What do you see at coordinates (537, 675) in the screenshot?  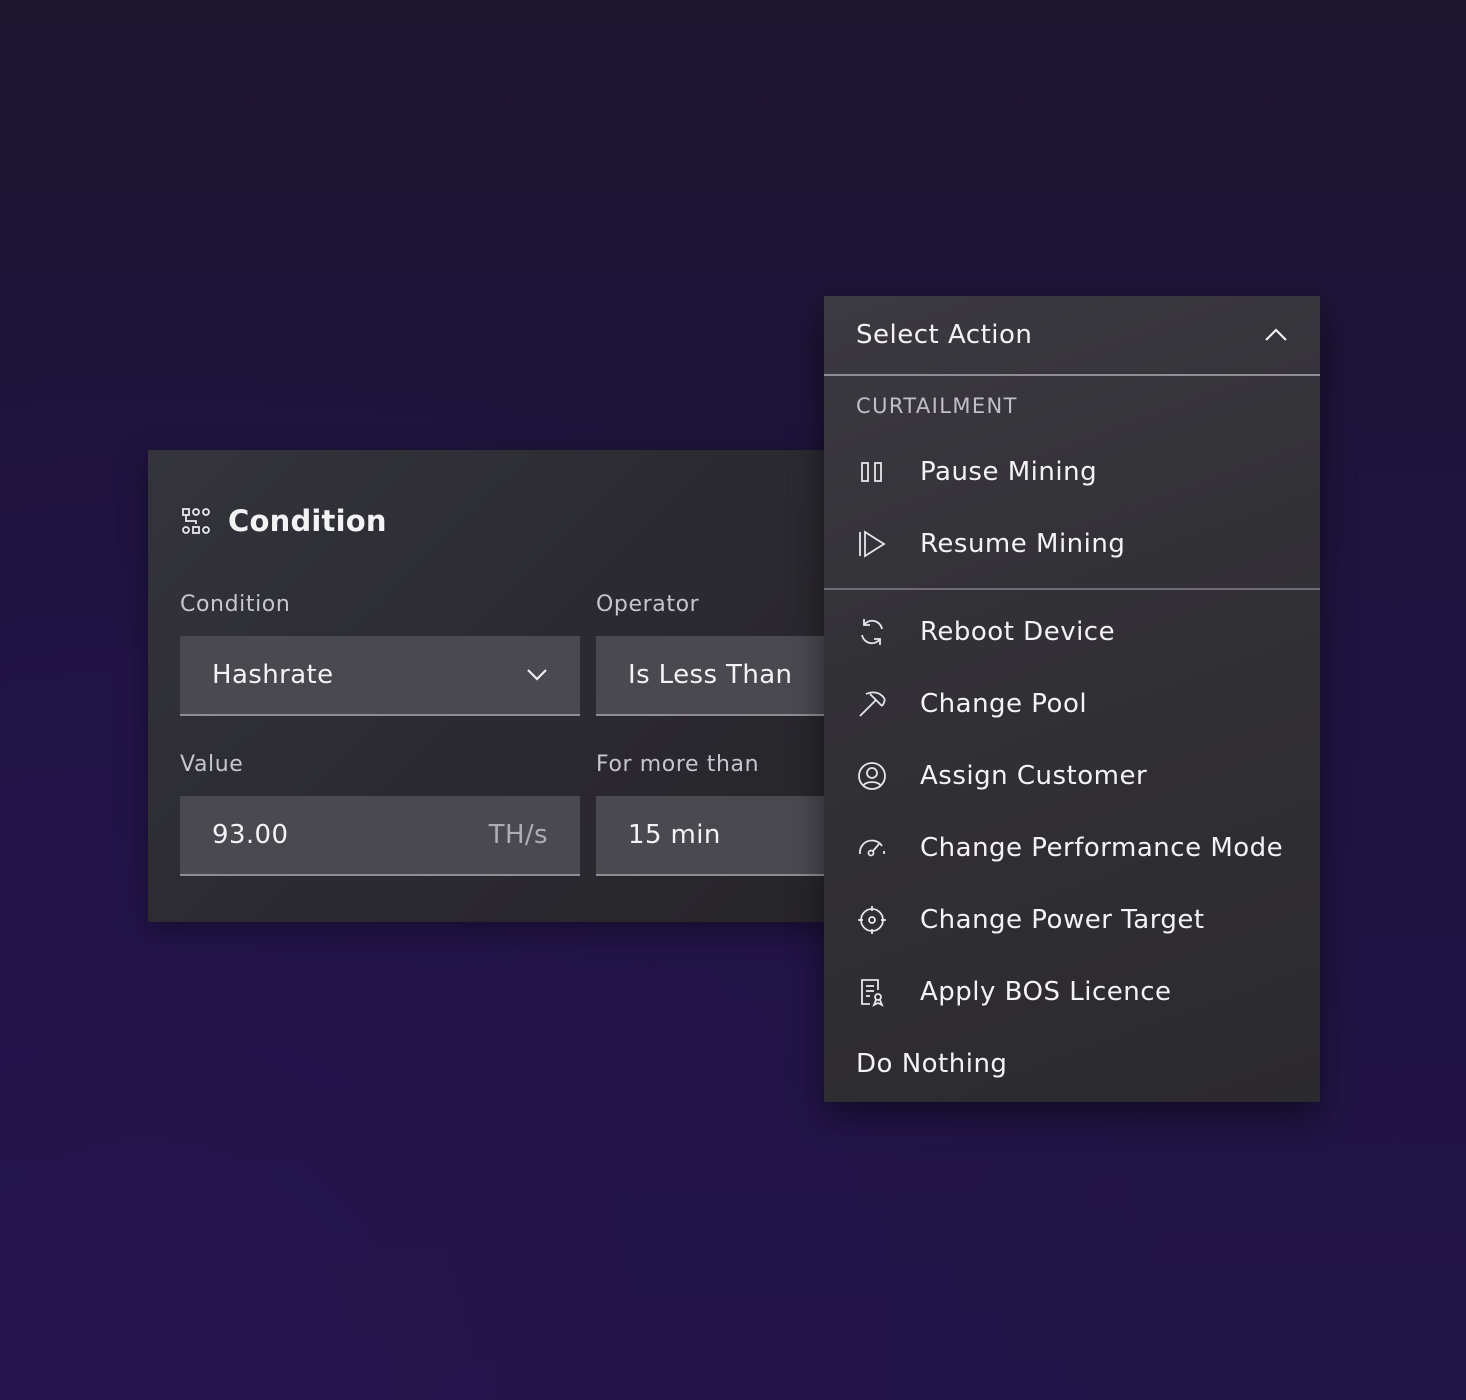 I see `chevron-down-icon` at bounding box center [537, 675].